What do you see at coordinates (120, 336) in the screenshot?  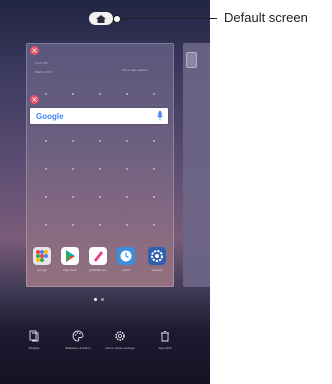 I see `settings-gear-icon` at bounding box center [120, 336].